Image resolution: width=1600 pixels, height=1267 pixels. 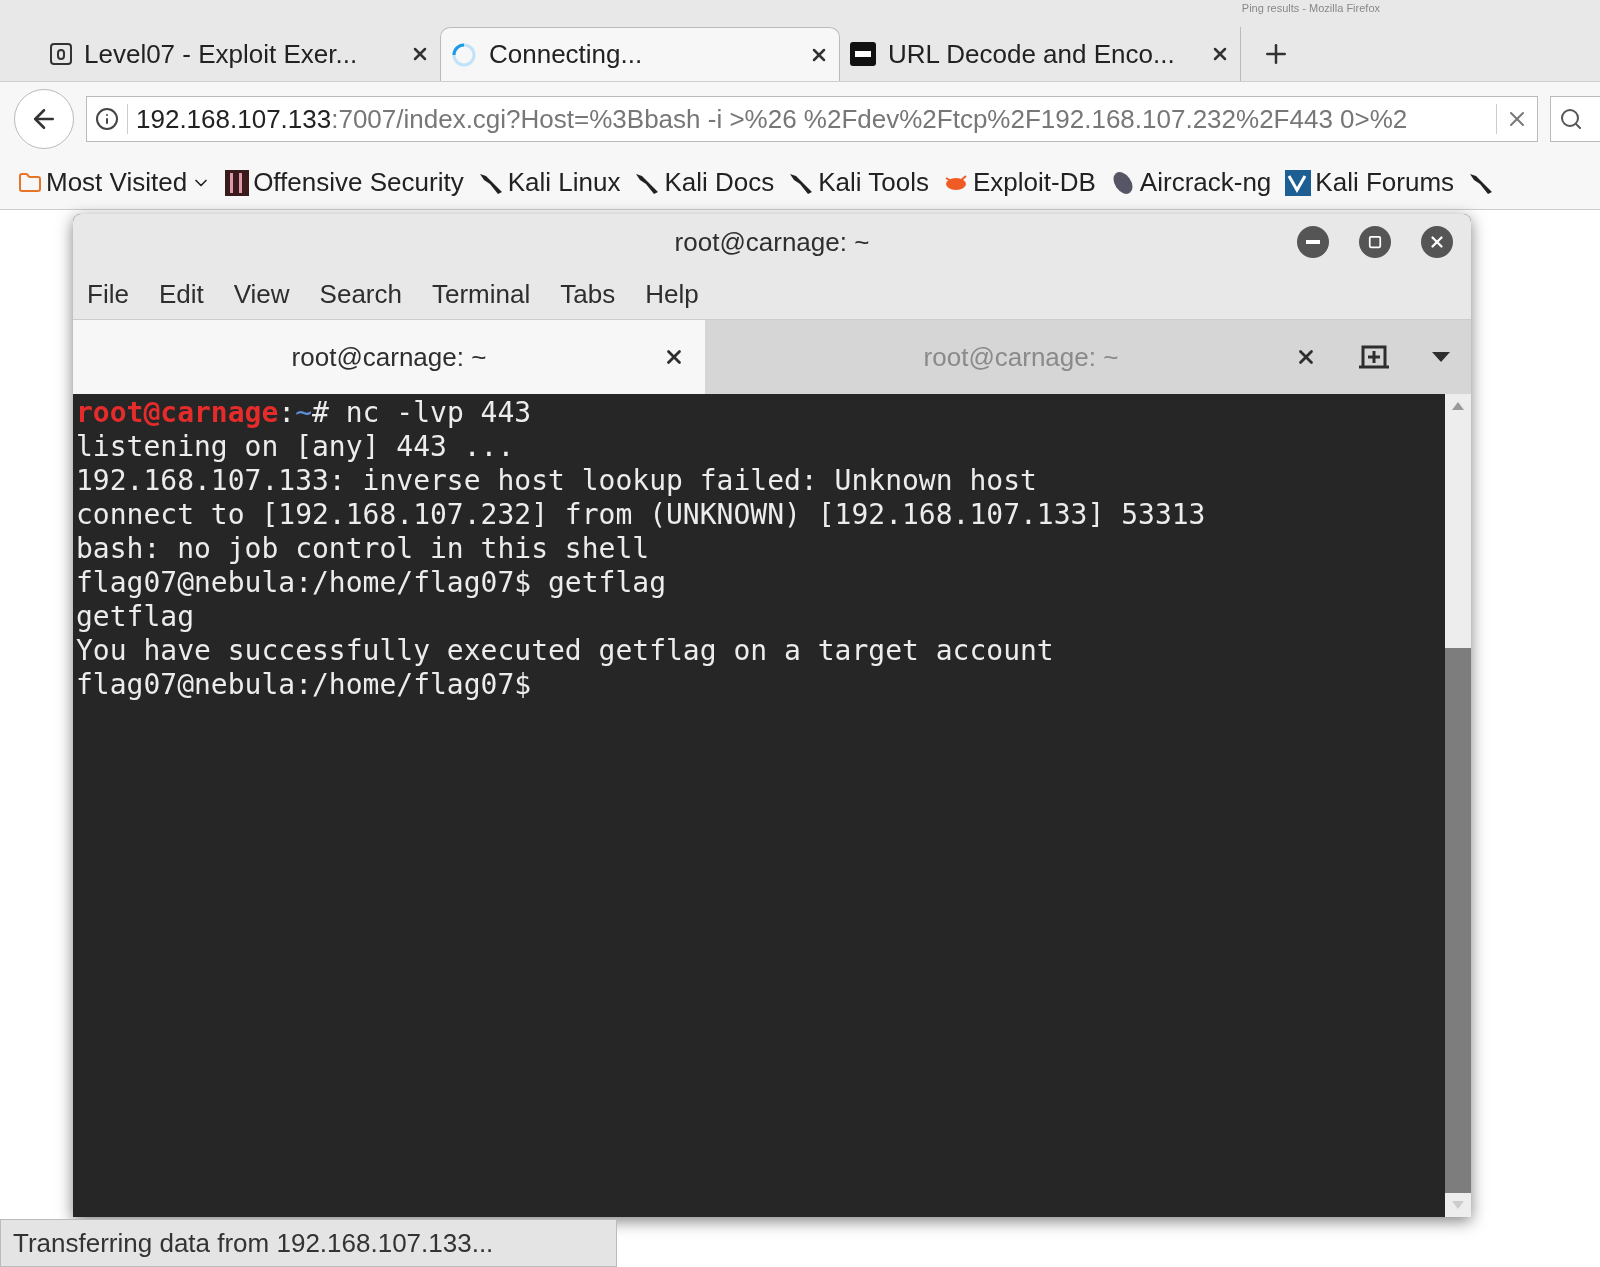 What do you see at coordinates (1373, 357) in the screenshot?
I see `new-tab-icon` at bounding box center [1373, 357].